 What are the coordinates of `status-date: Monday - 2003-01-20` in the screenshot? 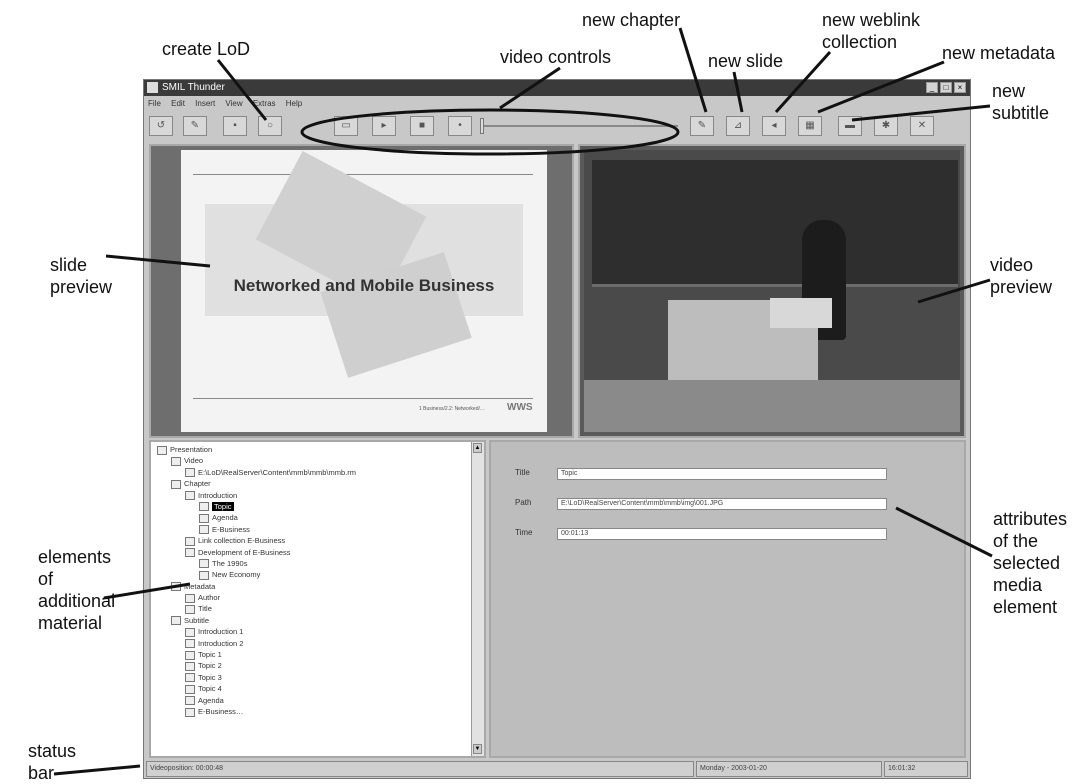 It's located at (789, 769).